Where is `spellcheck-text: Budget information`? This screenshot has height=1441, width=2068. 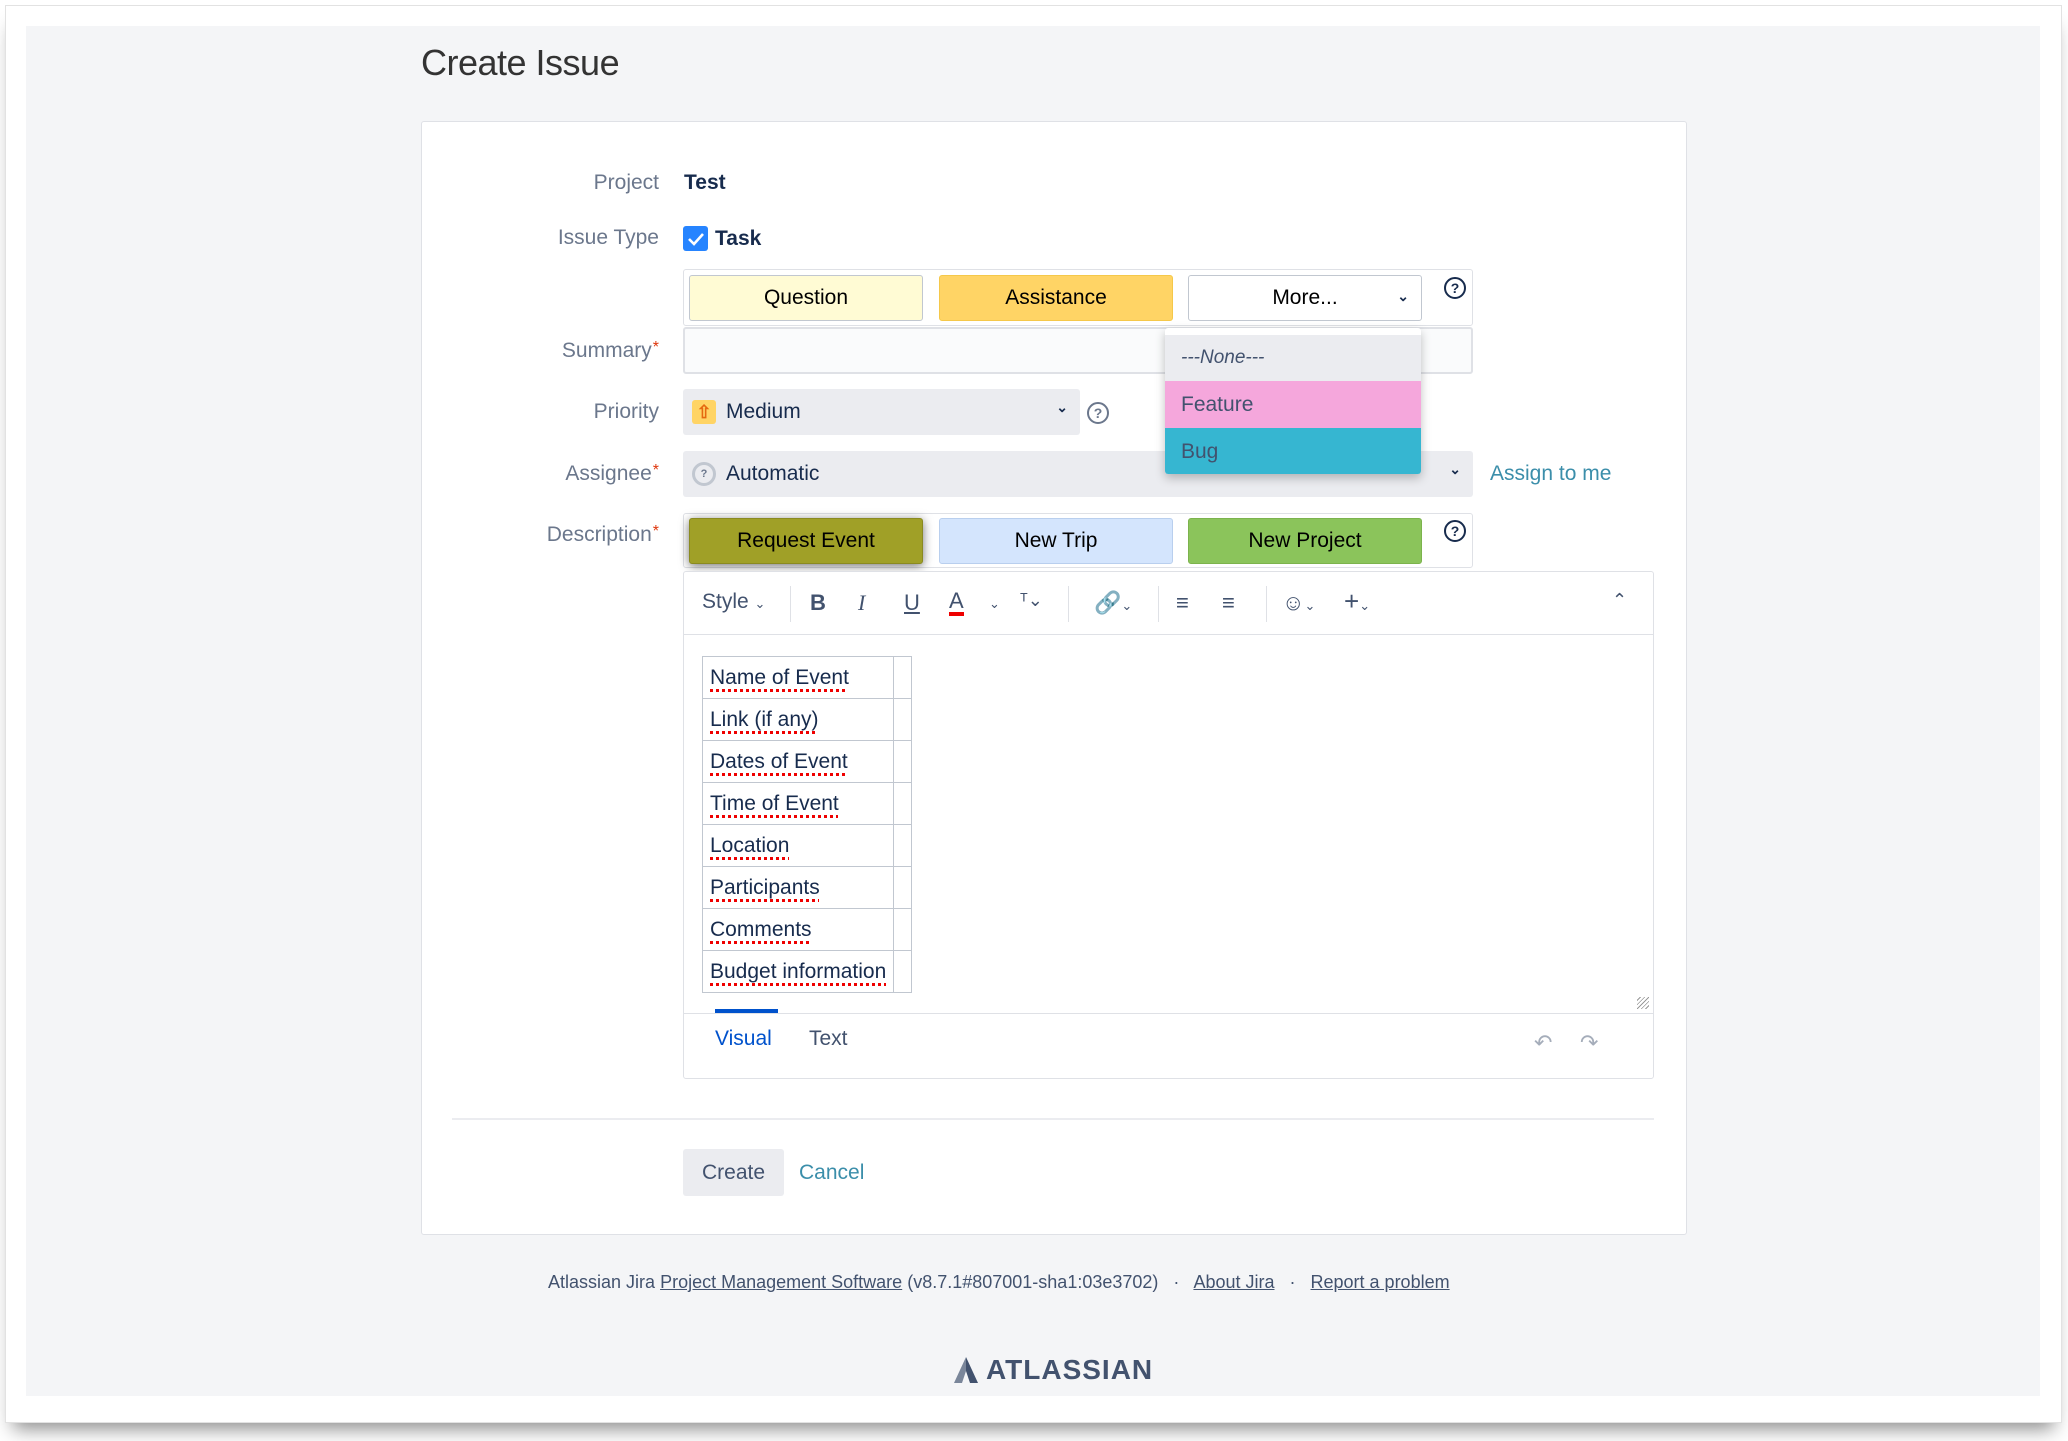 spellcheck-text: Budget information is located at coordinates (798, 971).